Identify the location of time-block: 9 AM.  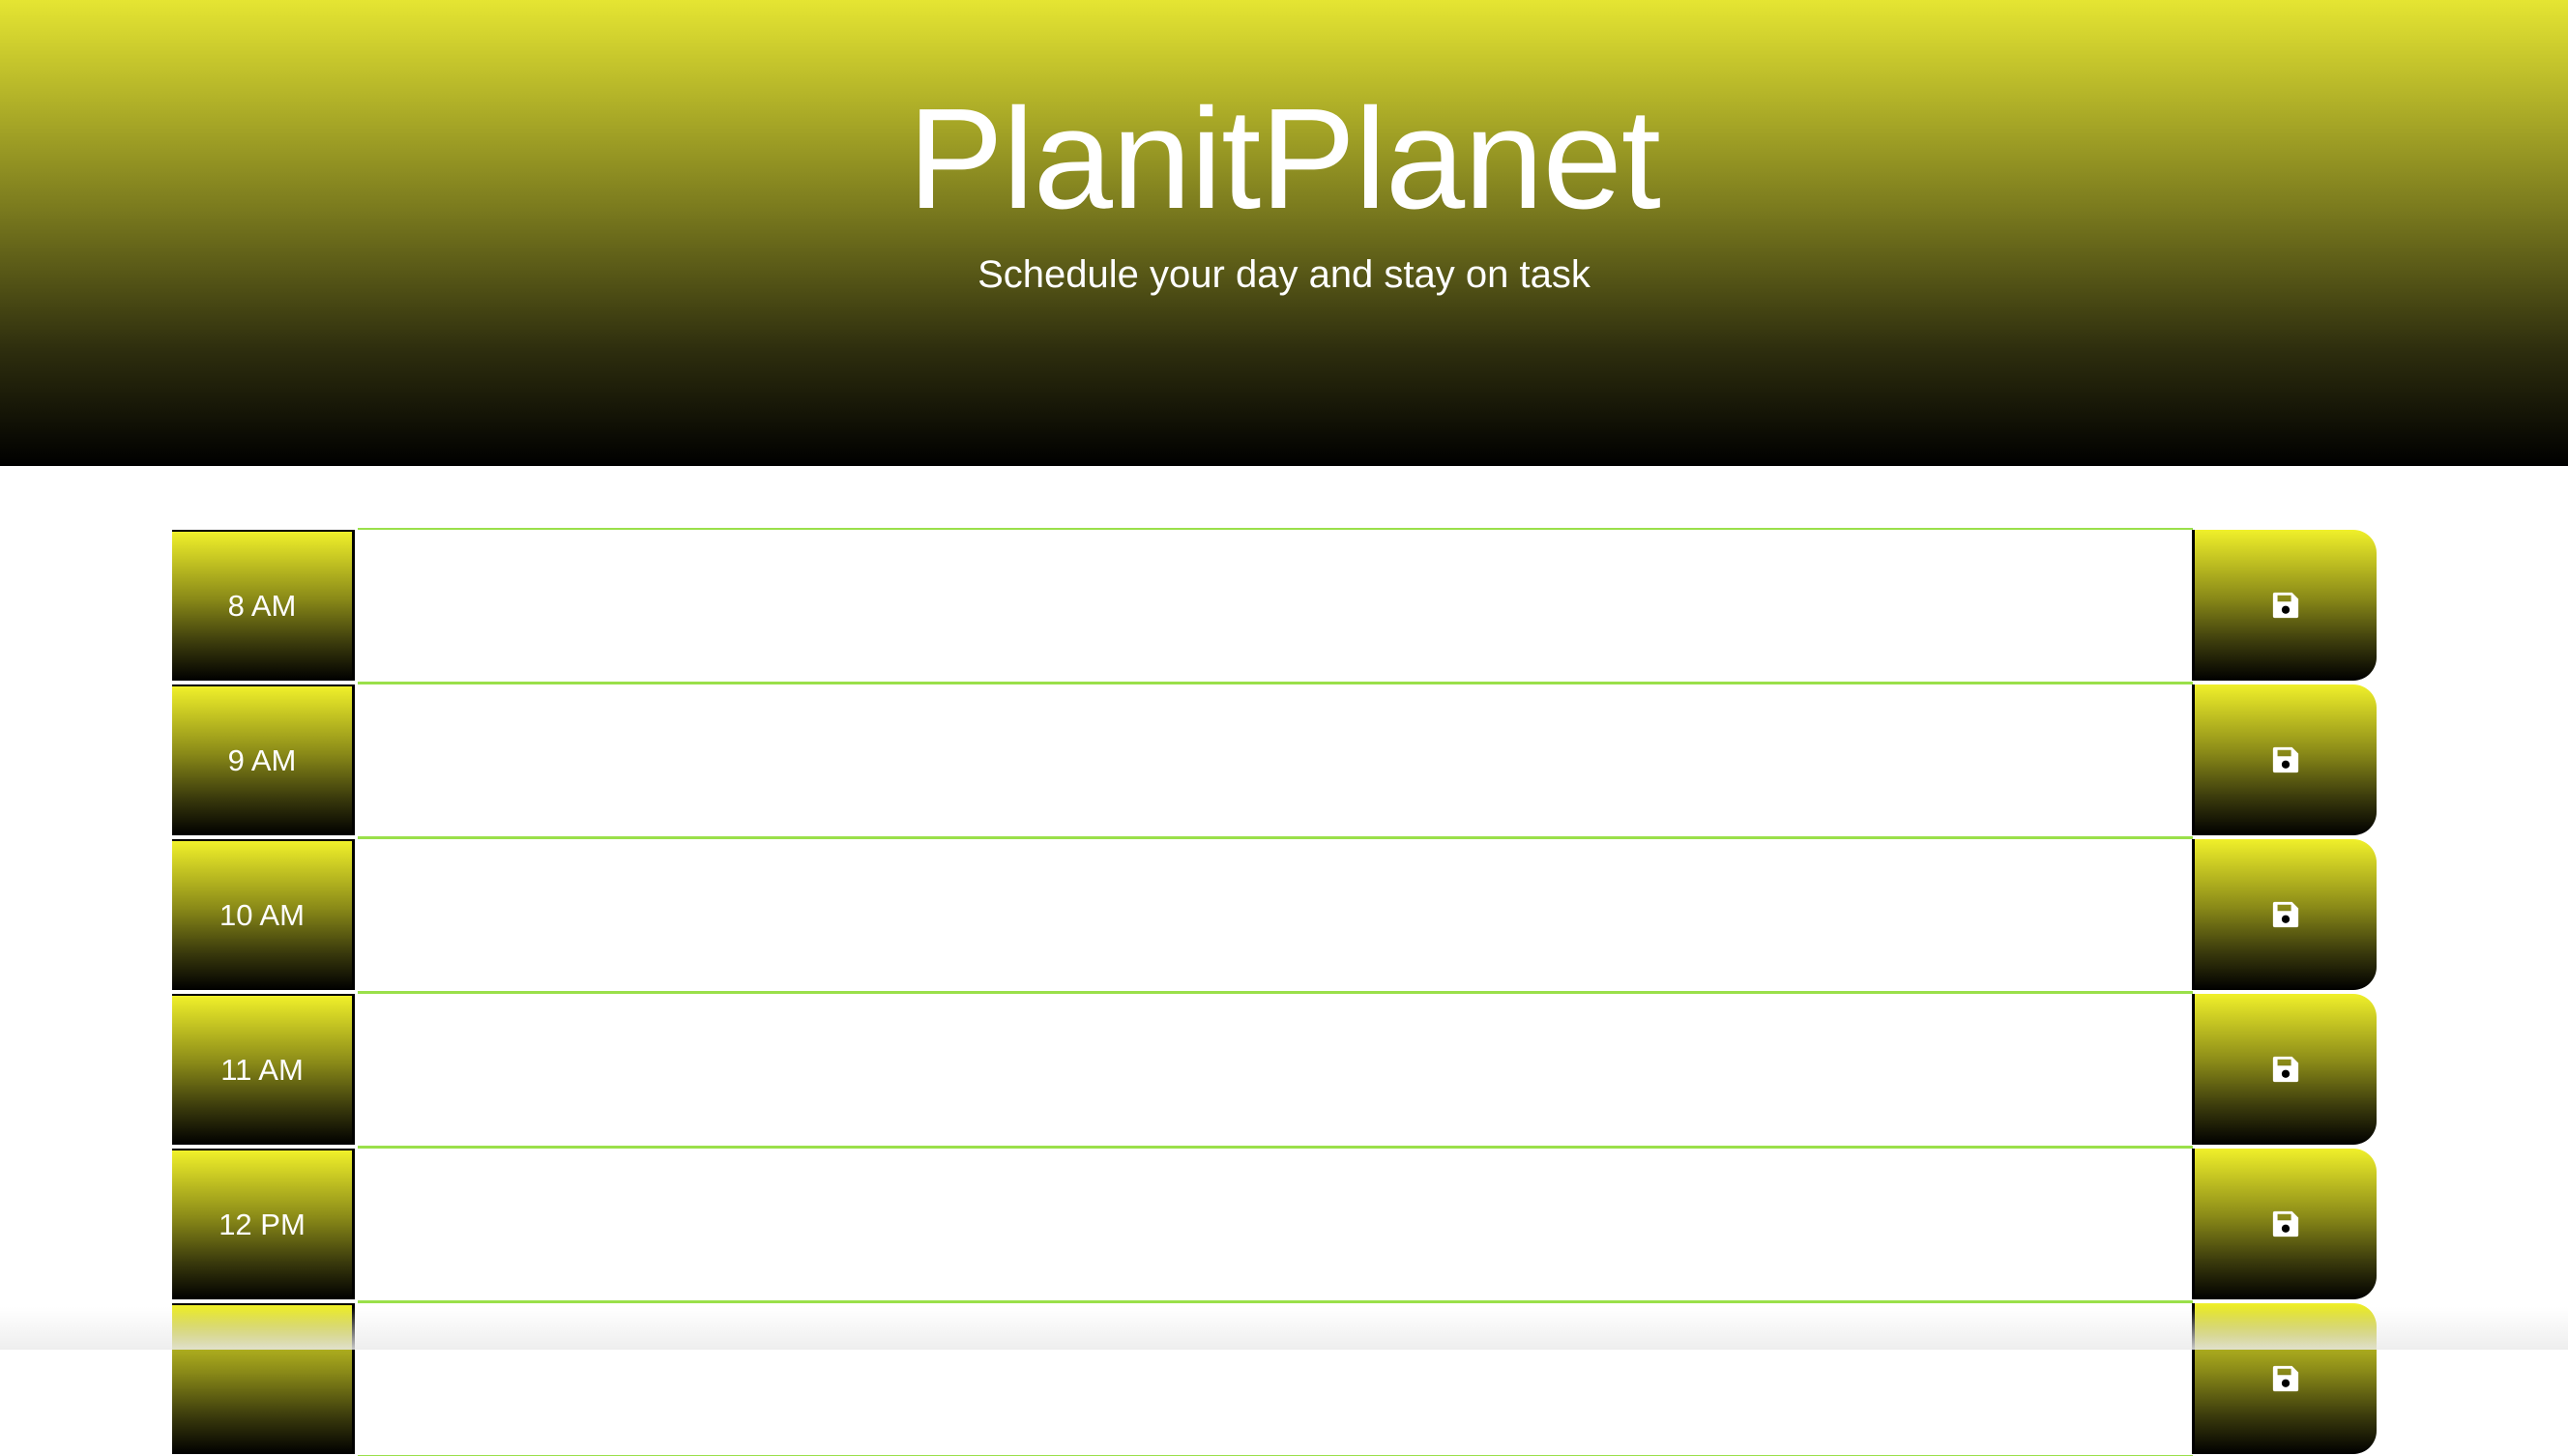
(1274, 760).